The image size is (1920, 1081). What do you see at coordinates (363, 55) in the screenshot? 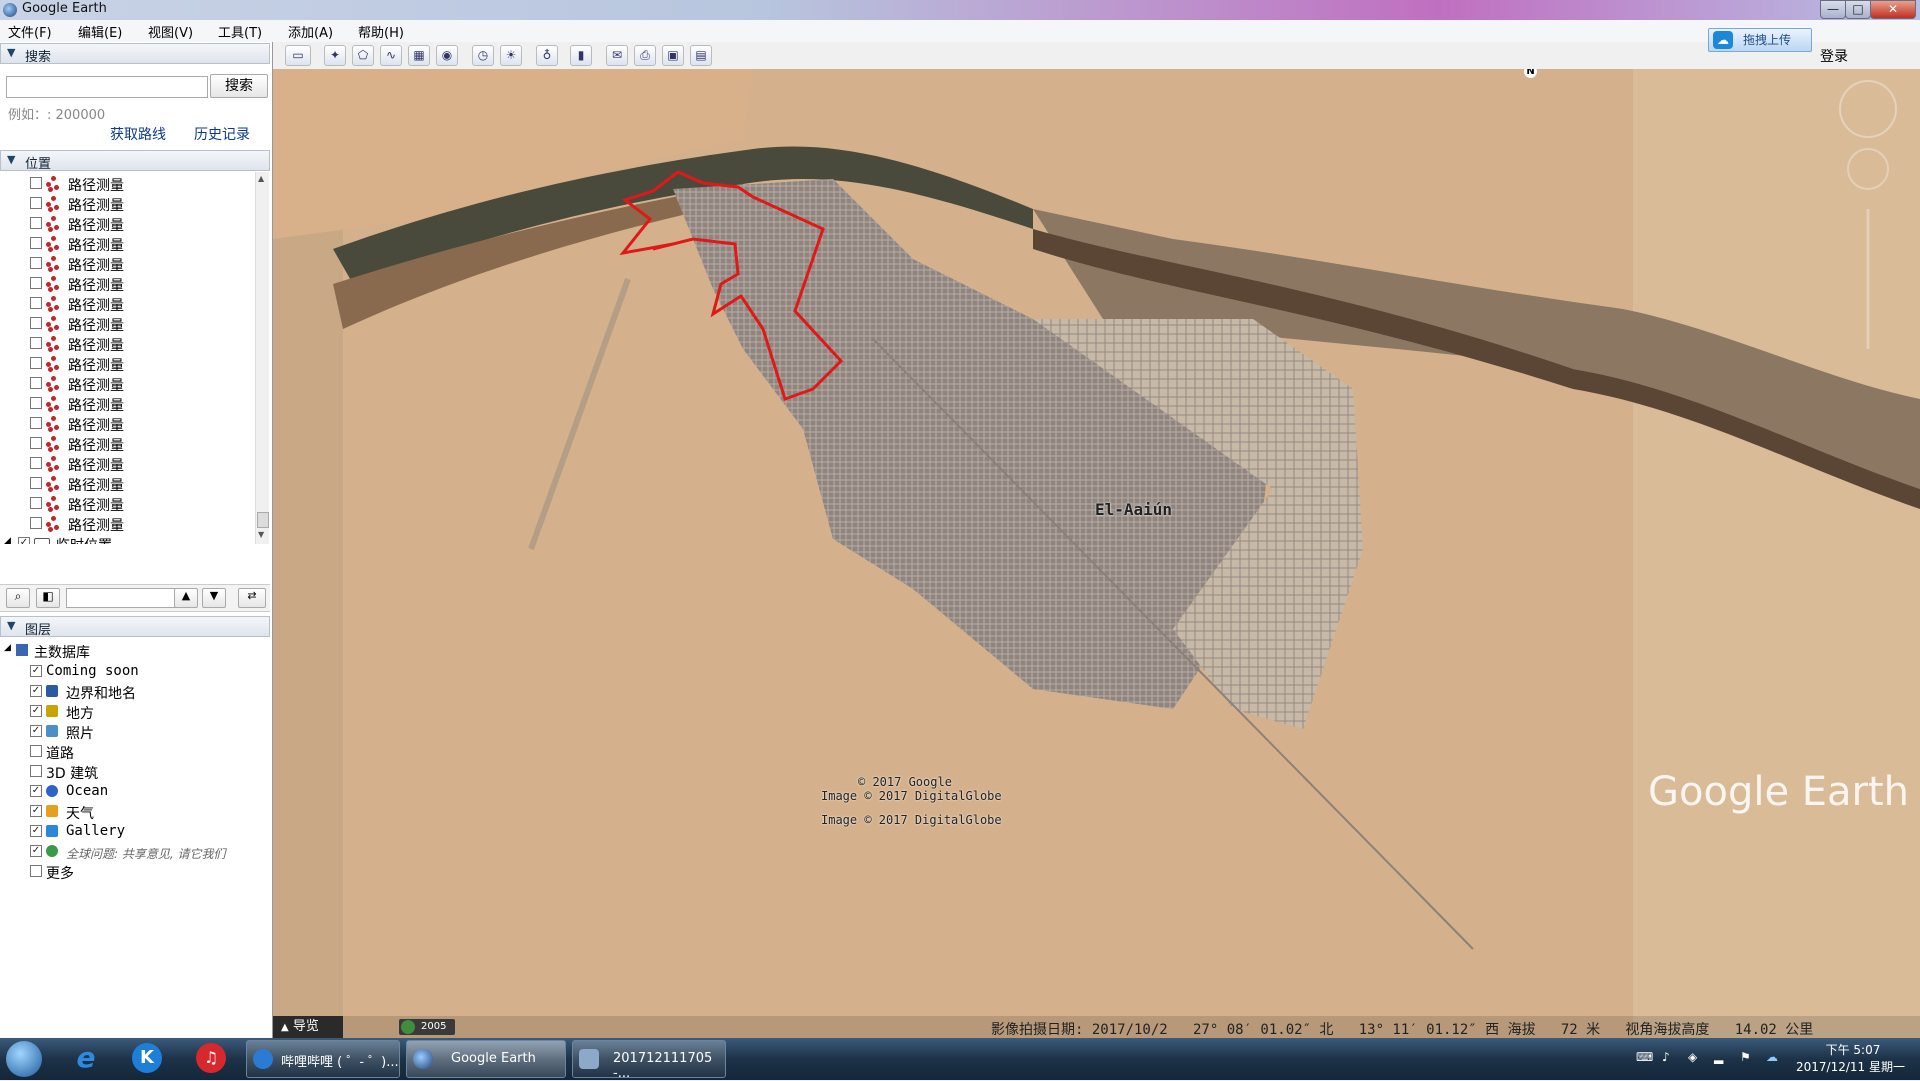
I see `add-polygon-icon: ⬠` at bounding box center [363, 55].